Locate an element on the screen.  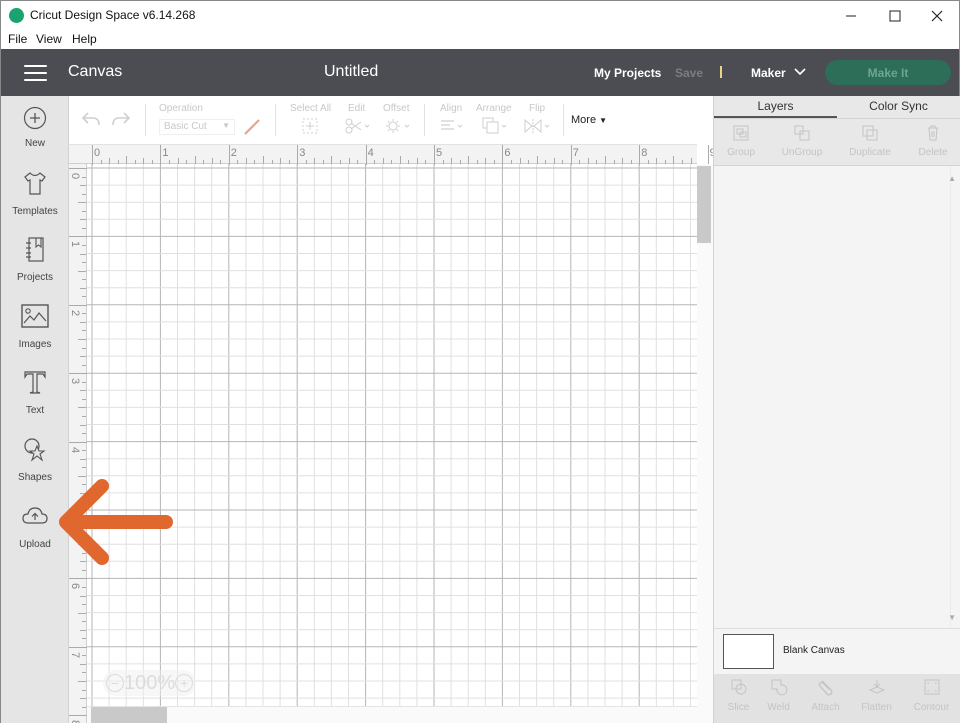
more-menu-button: More ▼ is located at coordinates (589, 120).